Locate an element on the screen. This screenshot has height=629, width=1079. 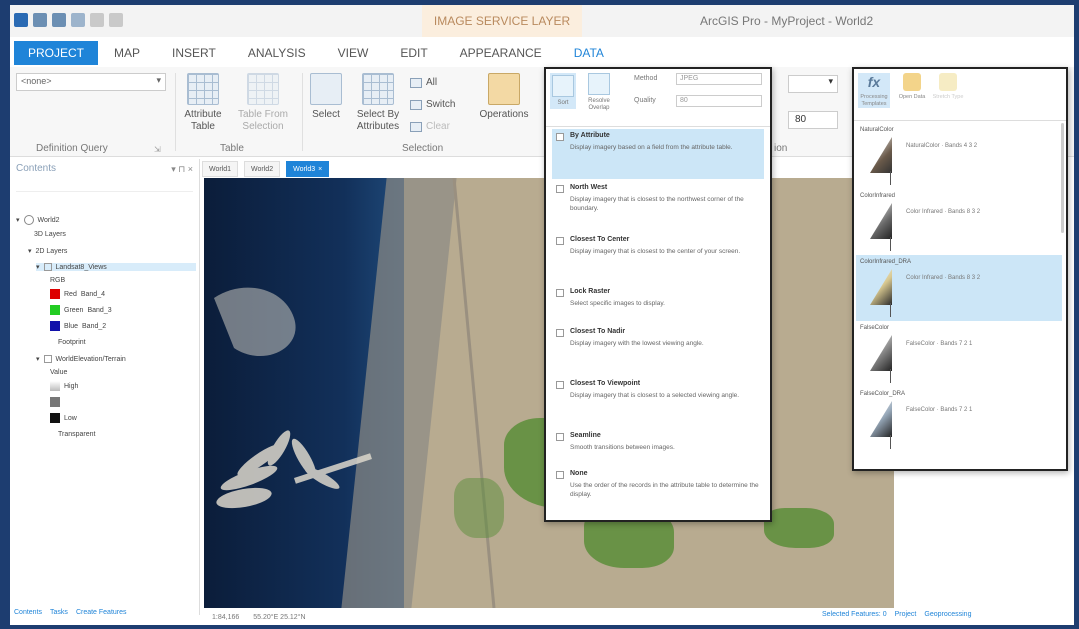
tab-insert: INSERT is located at coordinates (194, 53).